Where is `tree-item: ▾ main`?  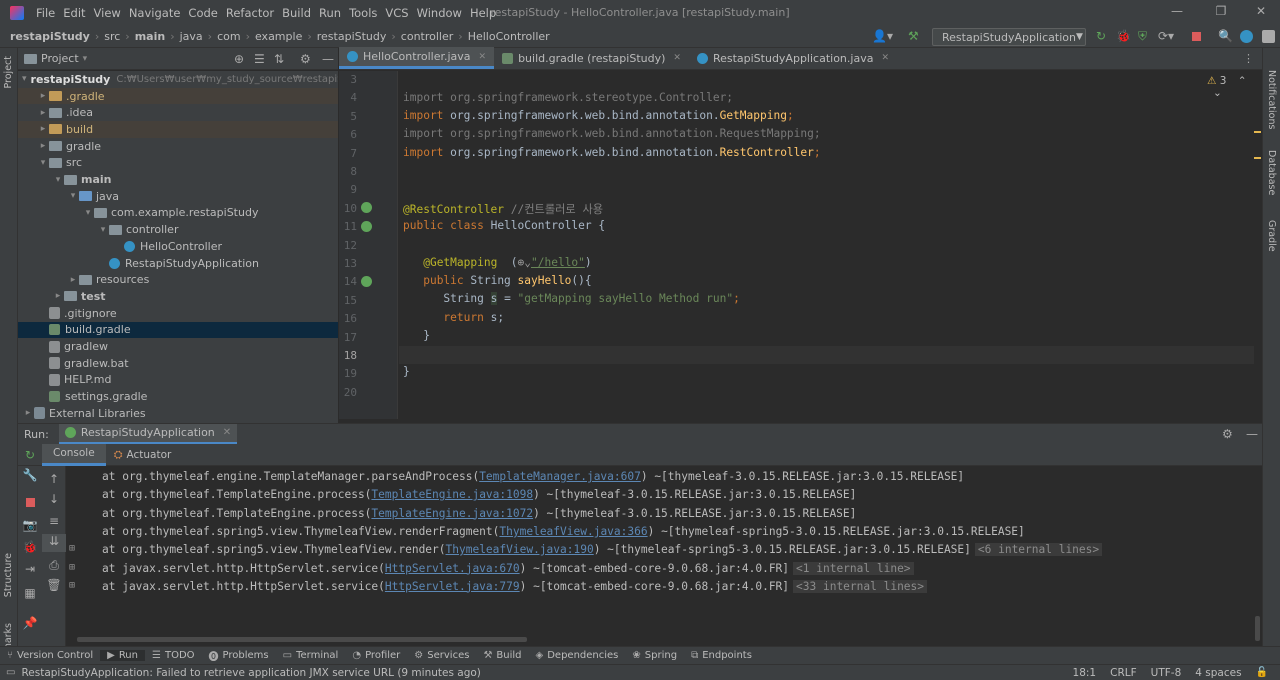
tree-item: ▾ main is located at coordinates (178, 179).